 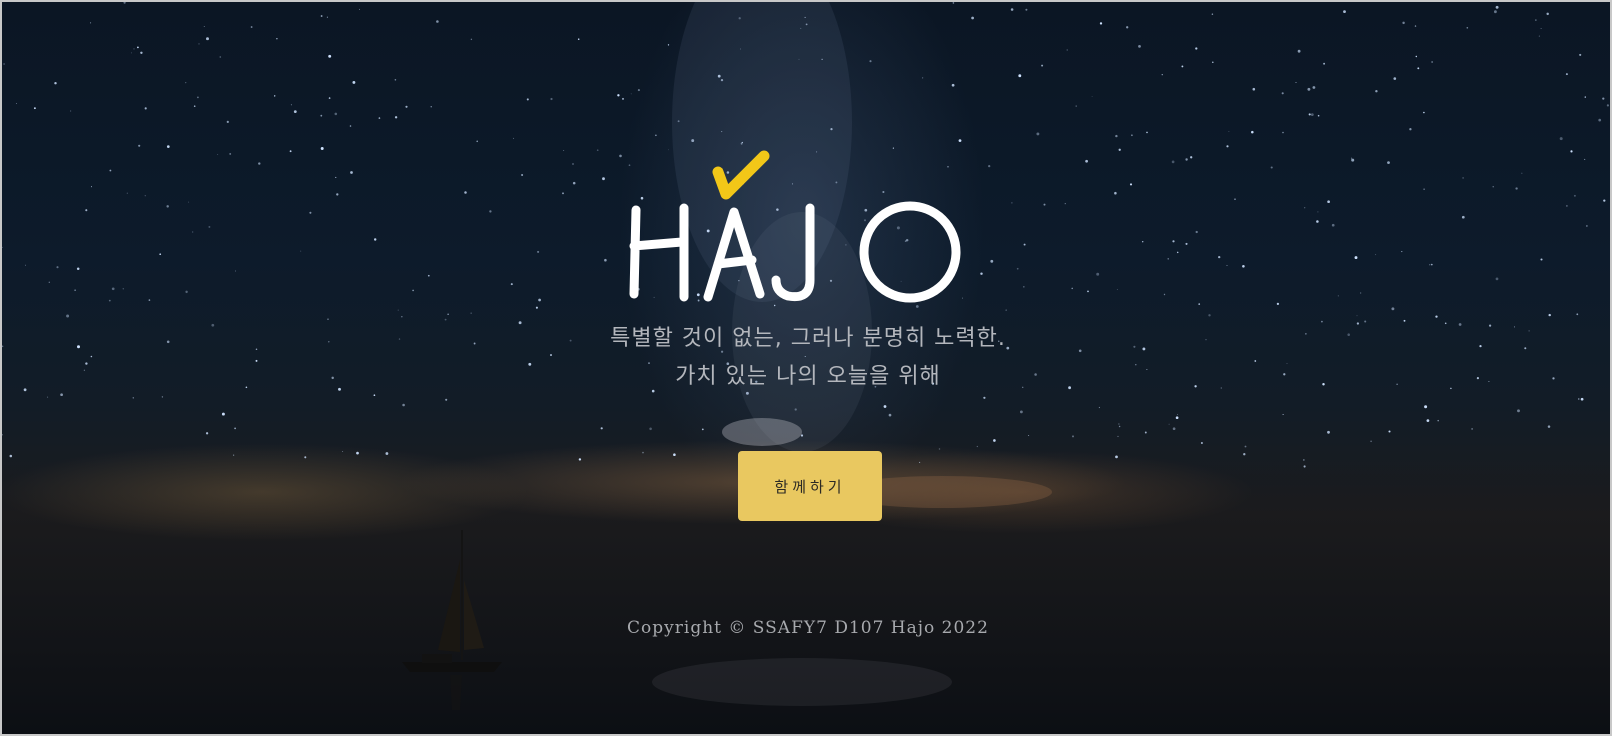 I want to click on hajo-logo, so click(x=795, y=226).